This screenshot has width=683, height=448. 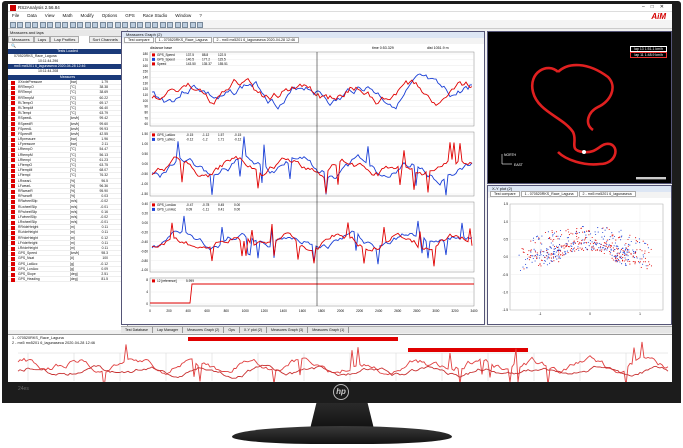 What do you see at coordinates (32, 15) in the screenshot?
I see `menu-data: Data` at bounding box center [32, 15].